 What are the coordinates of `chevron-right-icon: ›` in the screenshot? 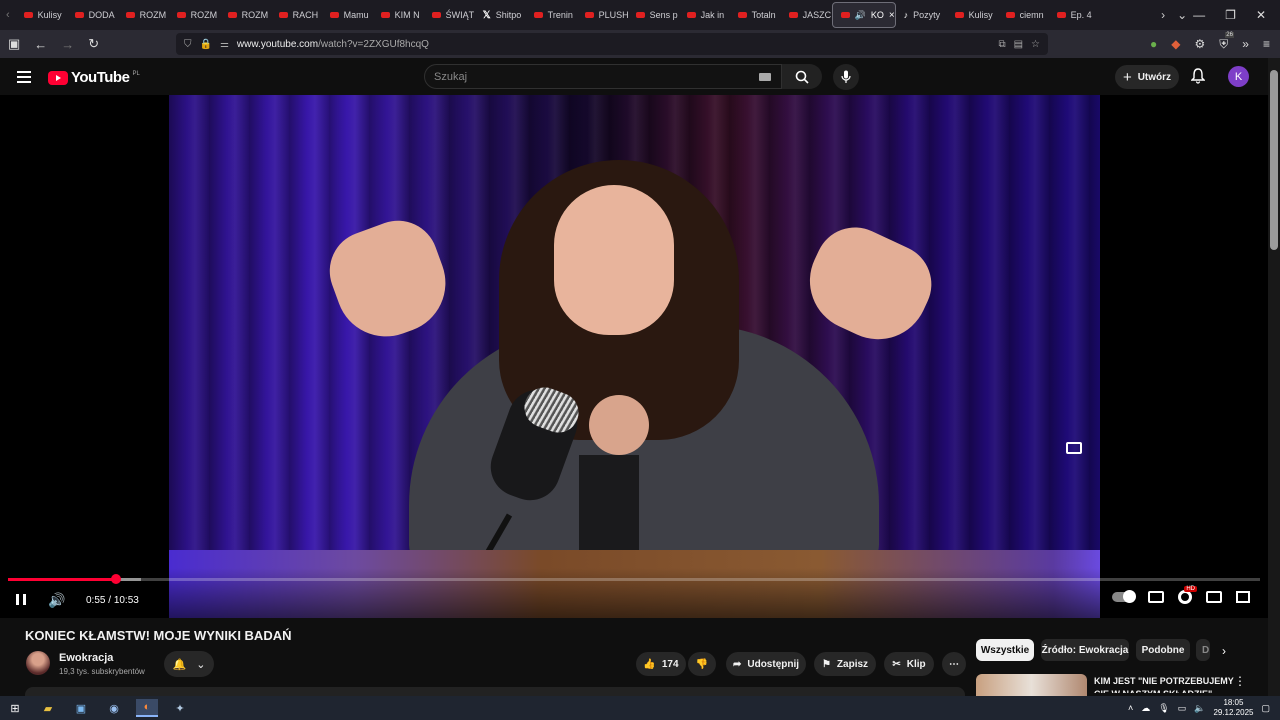 It's located at (1224, 651).